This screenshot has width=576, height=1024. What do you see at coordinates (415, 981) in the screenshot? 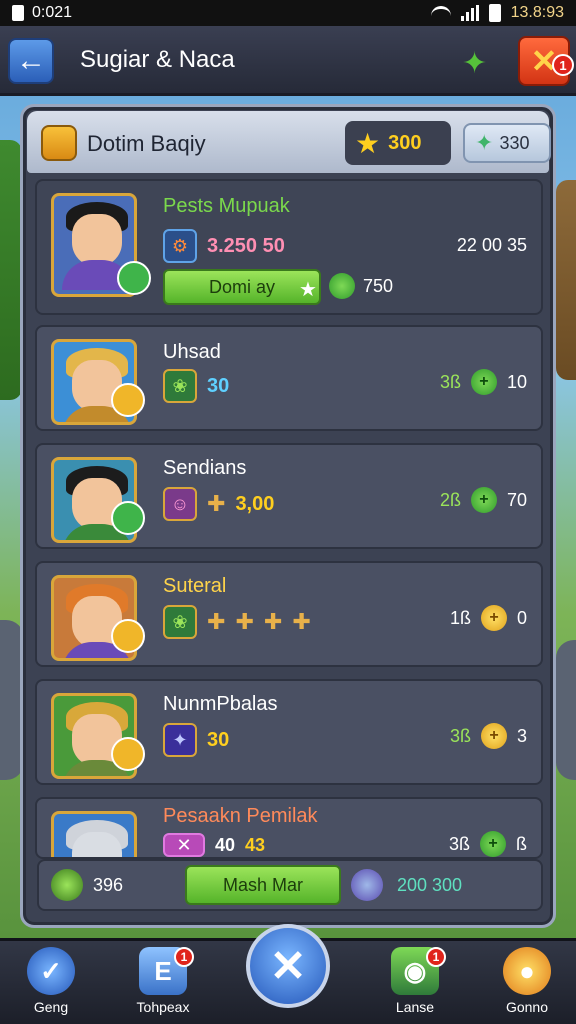
I see `nav-item-lanse: ◉ Lanse 1` at bounding box center [415, 981].